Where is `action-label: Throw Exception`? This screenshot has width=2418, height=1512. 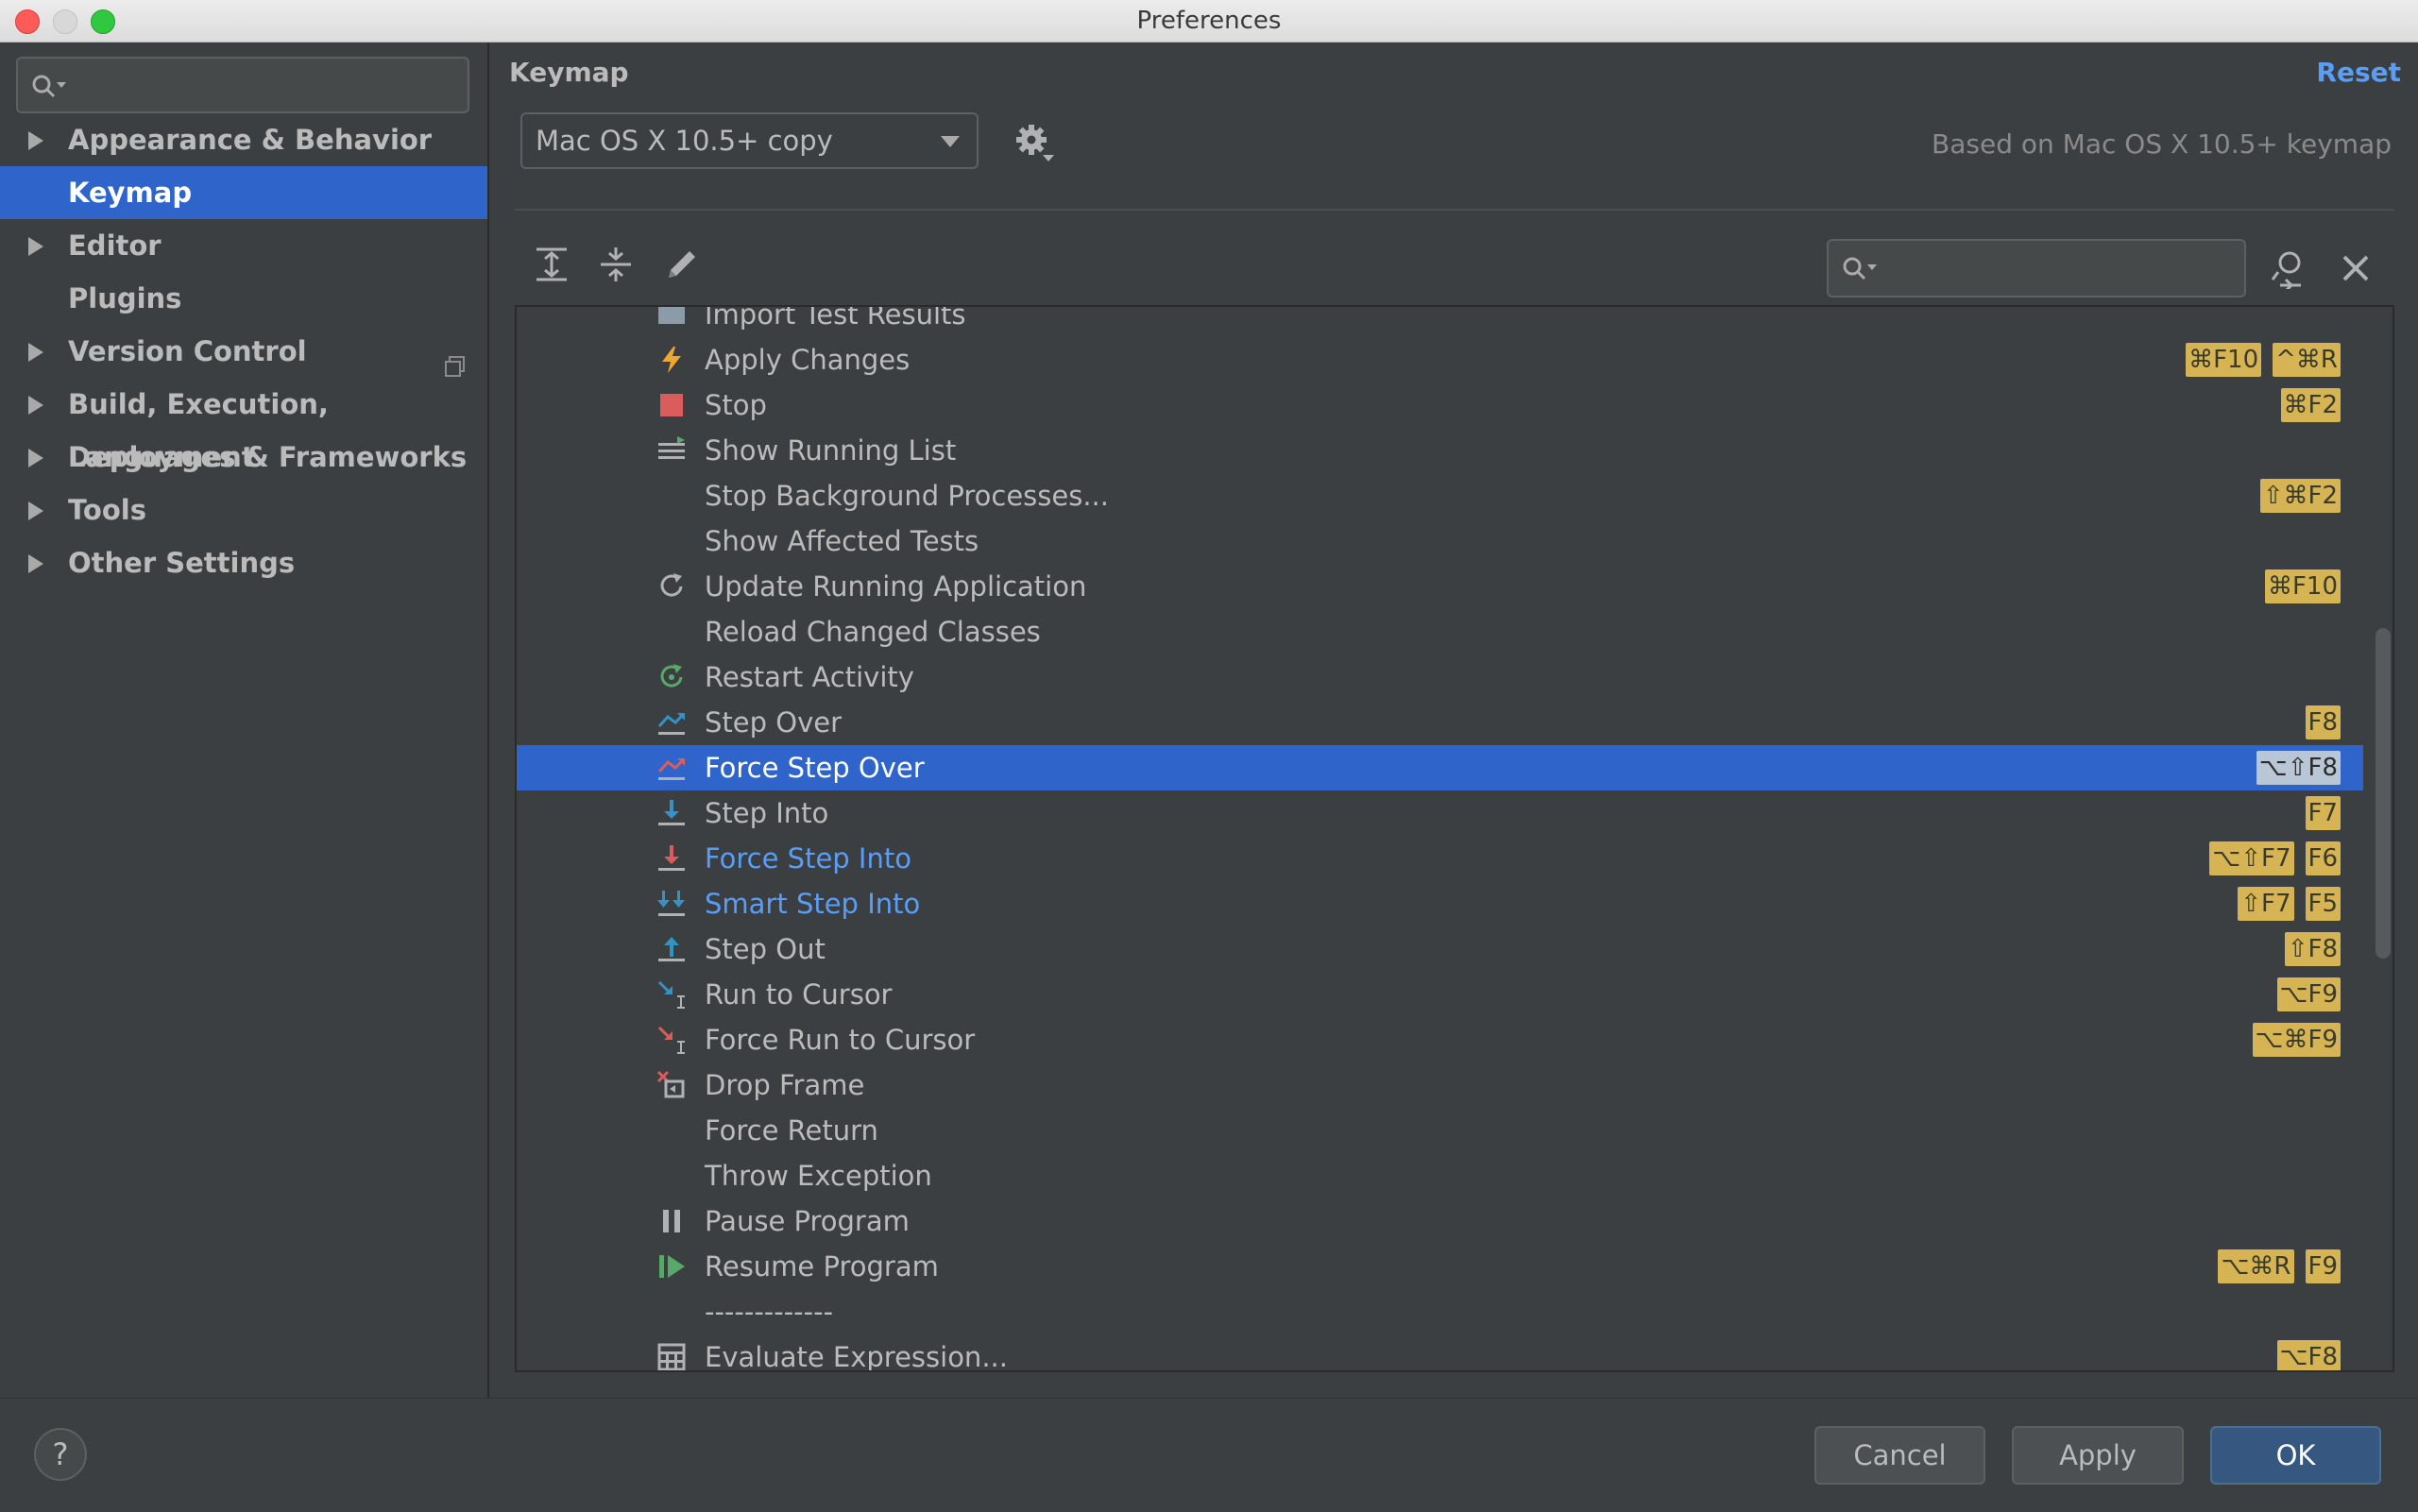 action-label: Throw Exception is located at coordinates (819, 1176).